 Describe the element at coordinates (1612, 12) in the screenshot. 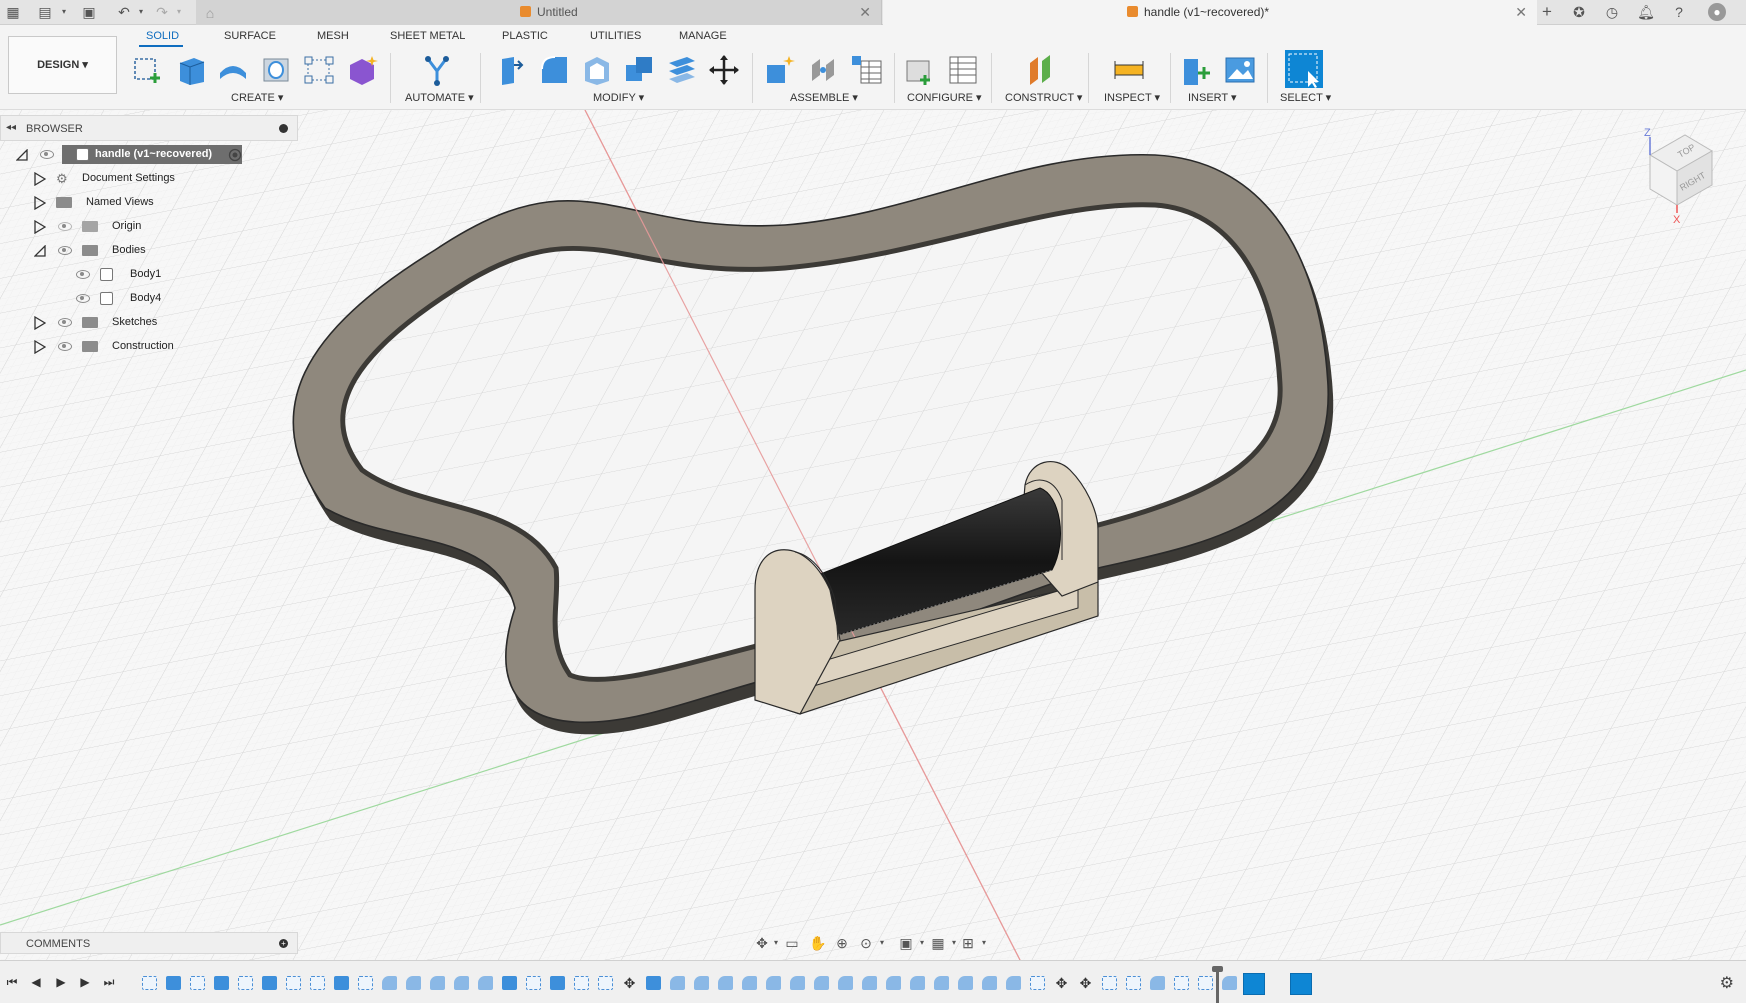

I see `job-status-icon: ◷` at that location.